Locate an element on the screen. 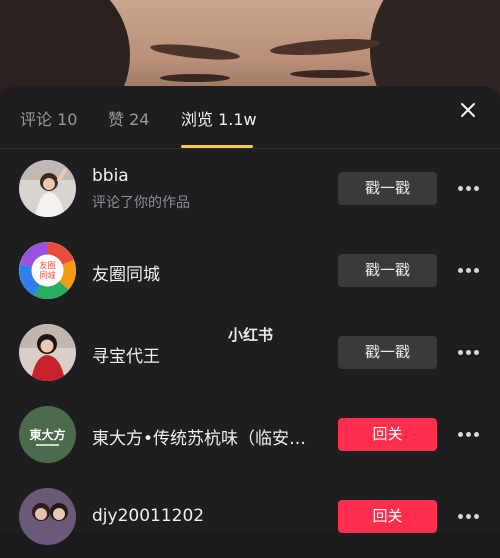 This screenshot has width=500, height=558. list-item: 東大方 東大方•传统苏杭味（临安… 回关 is located at coordinates (250, 435).